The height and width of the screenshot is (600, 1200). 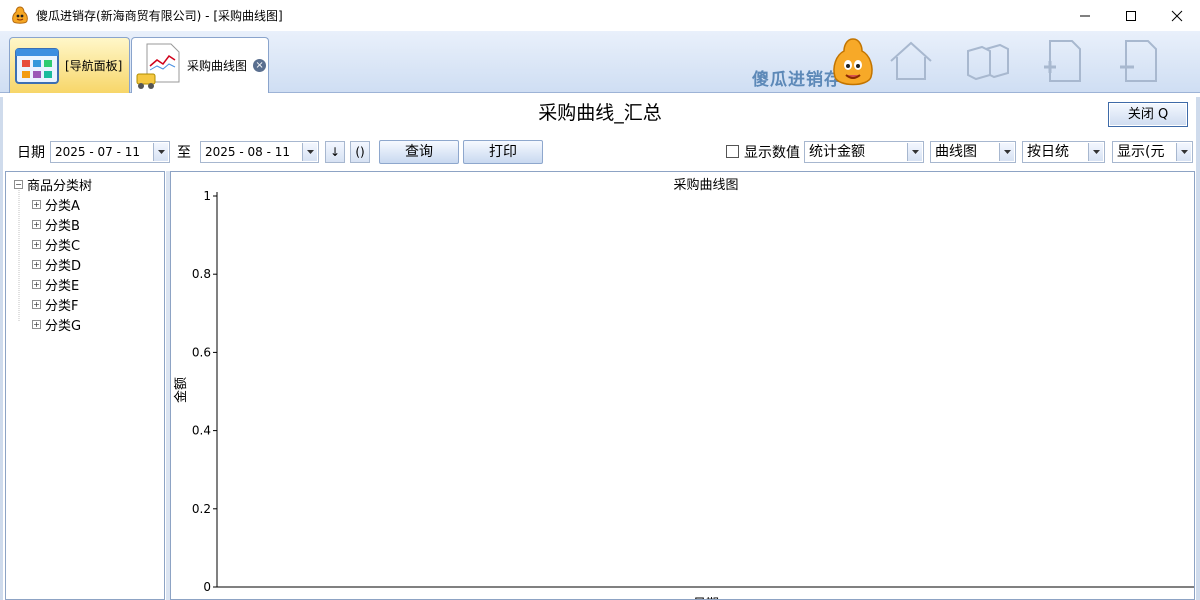 I want to click on y-tick-label: 0.2, so click(x=201, y=509).